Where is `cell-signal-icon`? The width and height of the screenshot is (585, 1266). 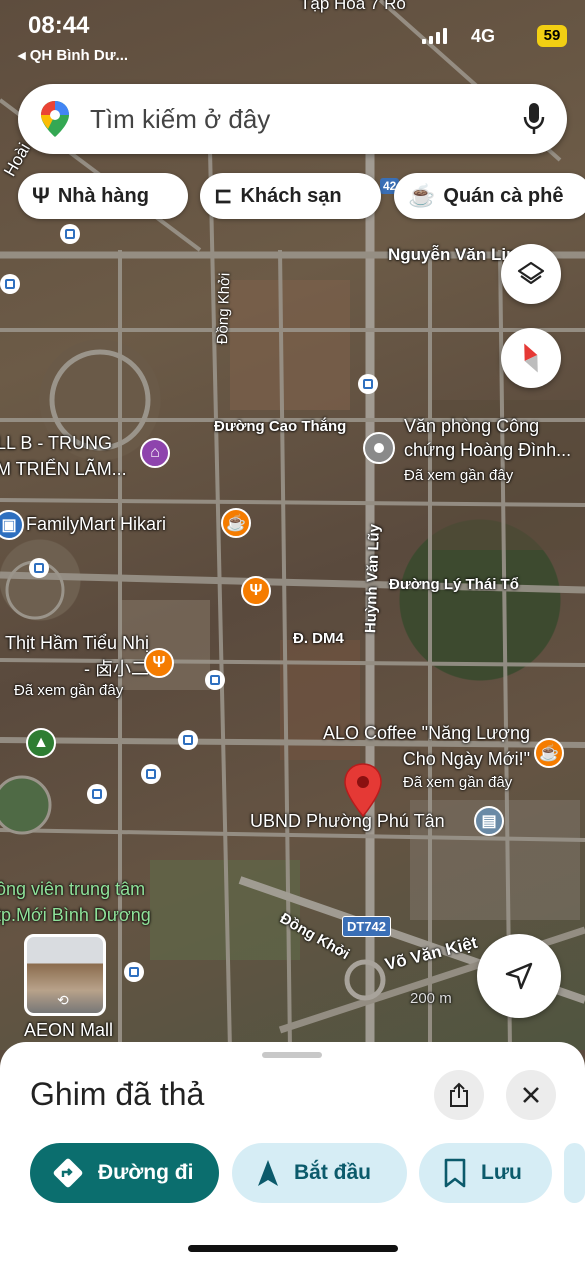 cell-signal-icon is located at coordinates (434, 36).